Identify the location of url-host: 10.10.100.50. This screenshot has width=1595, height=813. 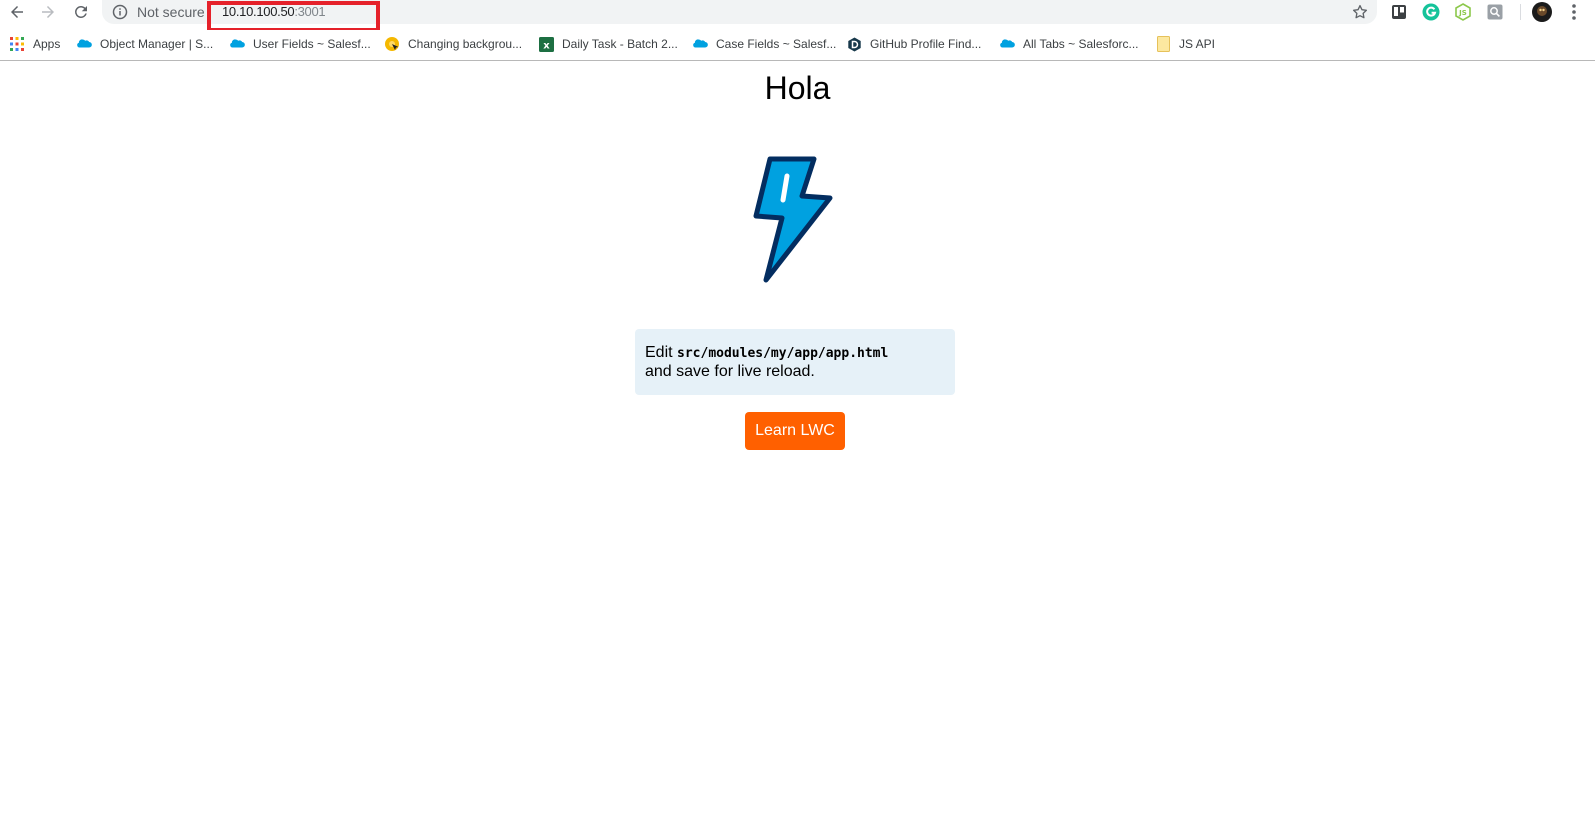
(258, 11).